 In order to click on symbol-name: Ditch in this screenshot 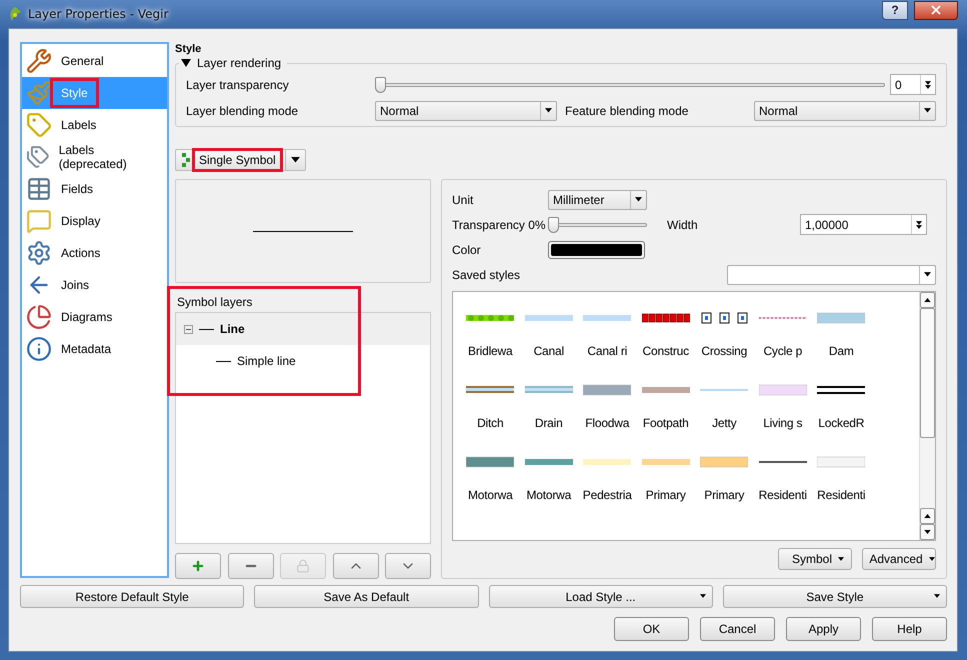, I will do `click(490, 423)`.